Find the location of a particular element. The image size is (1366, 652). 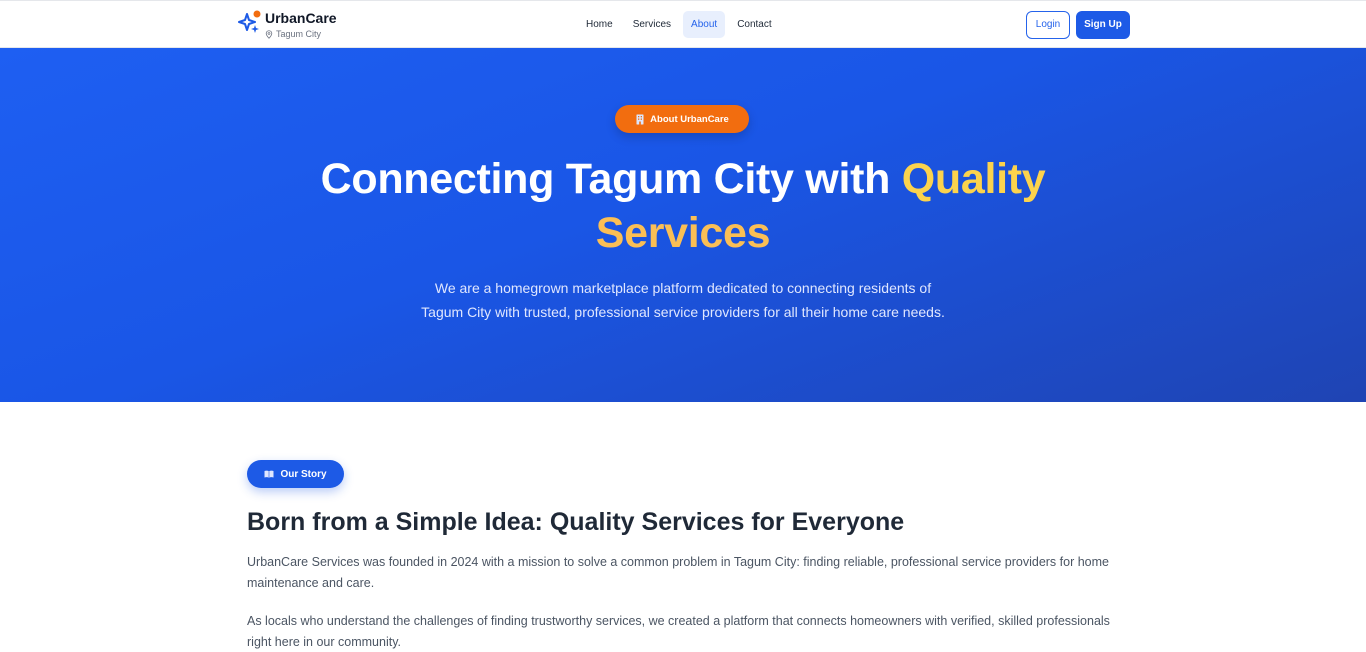

book-icon is located at coordinates (269, 474).